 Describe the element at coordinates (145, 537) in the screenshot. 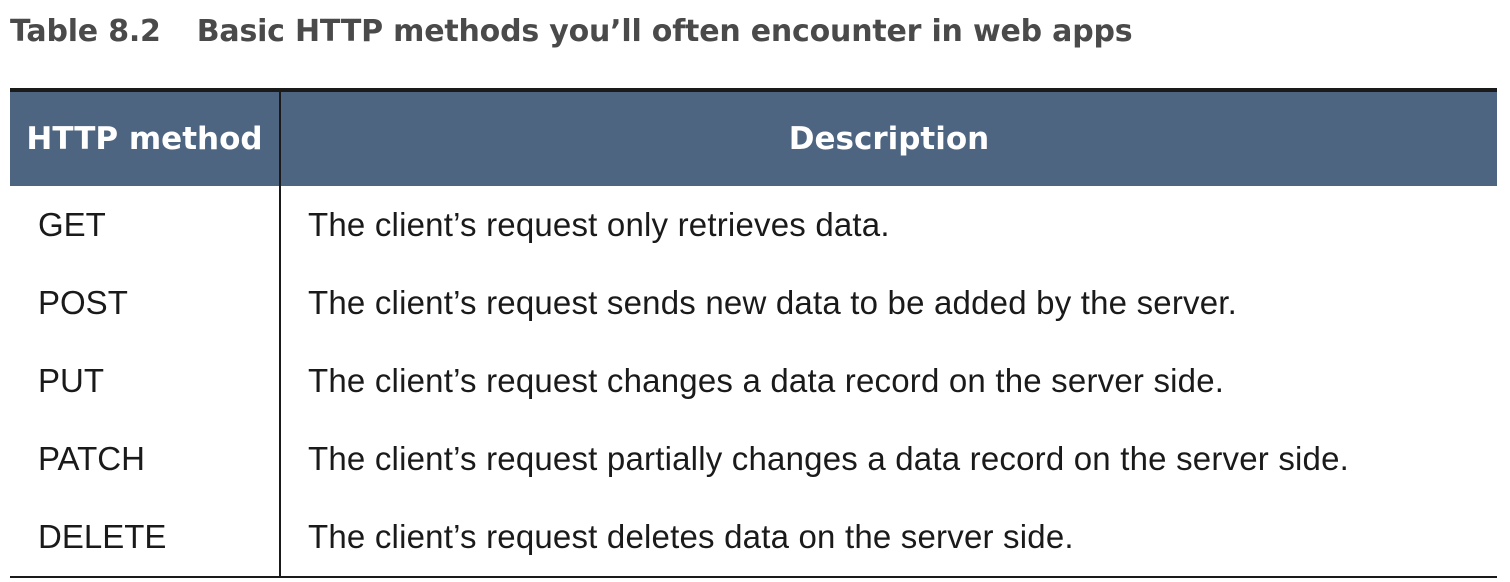

I see `method-cell: DELETE` at that location.